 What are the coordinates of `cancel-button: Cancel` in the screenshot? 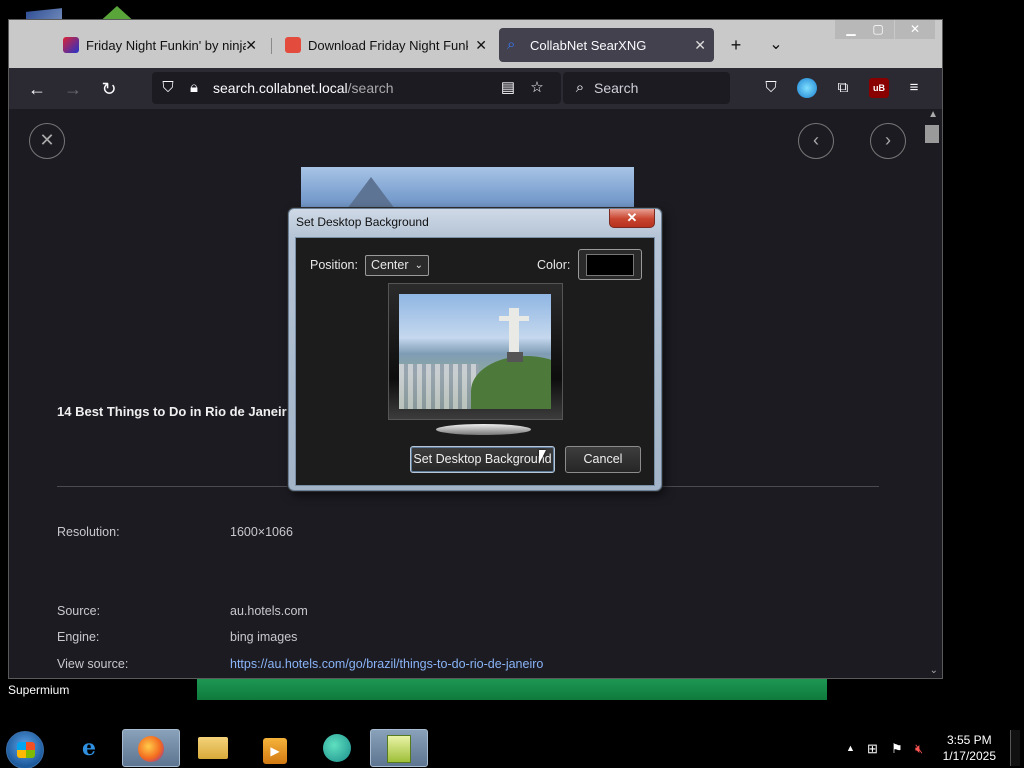 It's located at (603, 459).